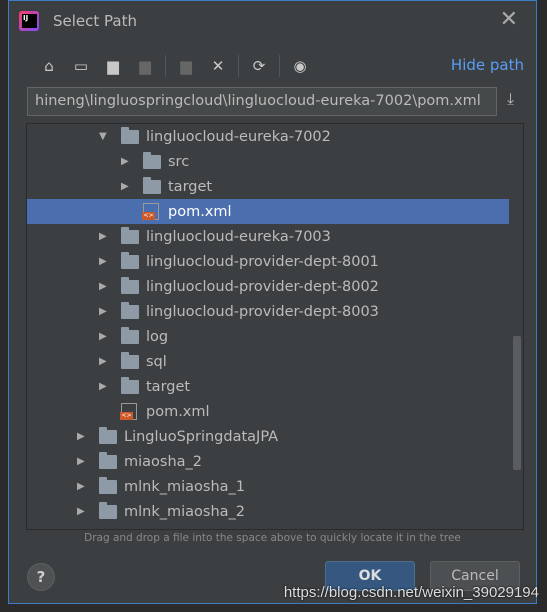 This screenshot has width=547, height=612. I want to click on tree-item-label: lingluocloud-provider-dept-8001, so click(262, 261).